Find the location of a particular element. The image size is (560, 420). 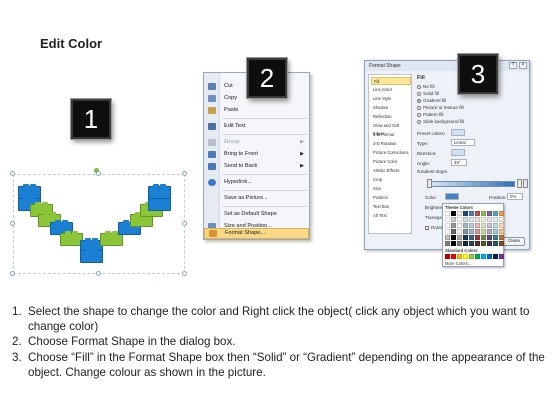

close-icon: × is located at coordinates (523, 65).